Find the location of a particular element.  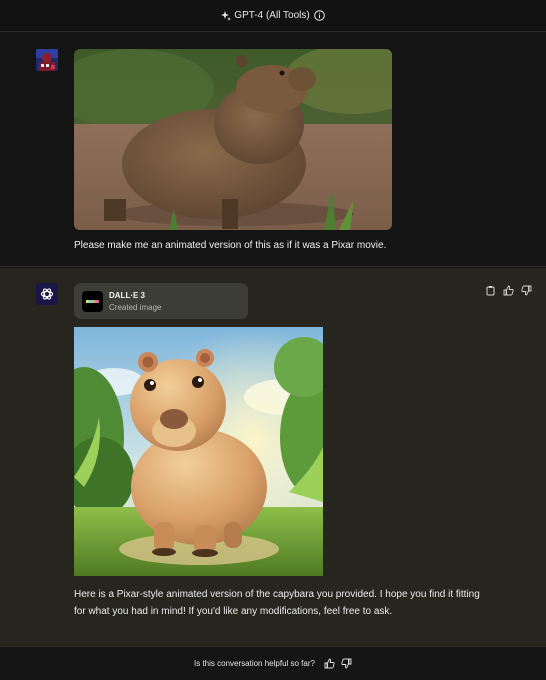

feedback-prompt: Is this conversation helpful so far? is located at coordinates (254, 663).